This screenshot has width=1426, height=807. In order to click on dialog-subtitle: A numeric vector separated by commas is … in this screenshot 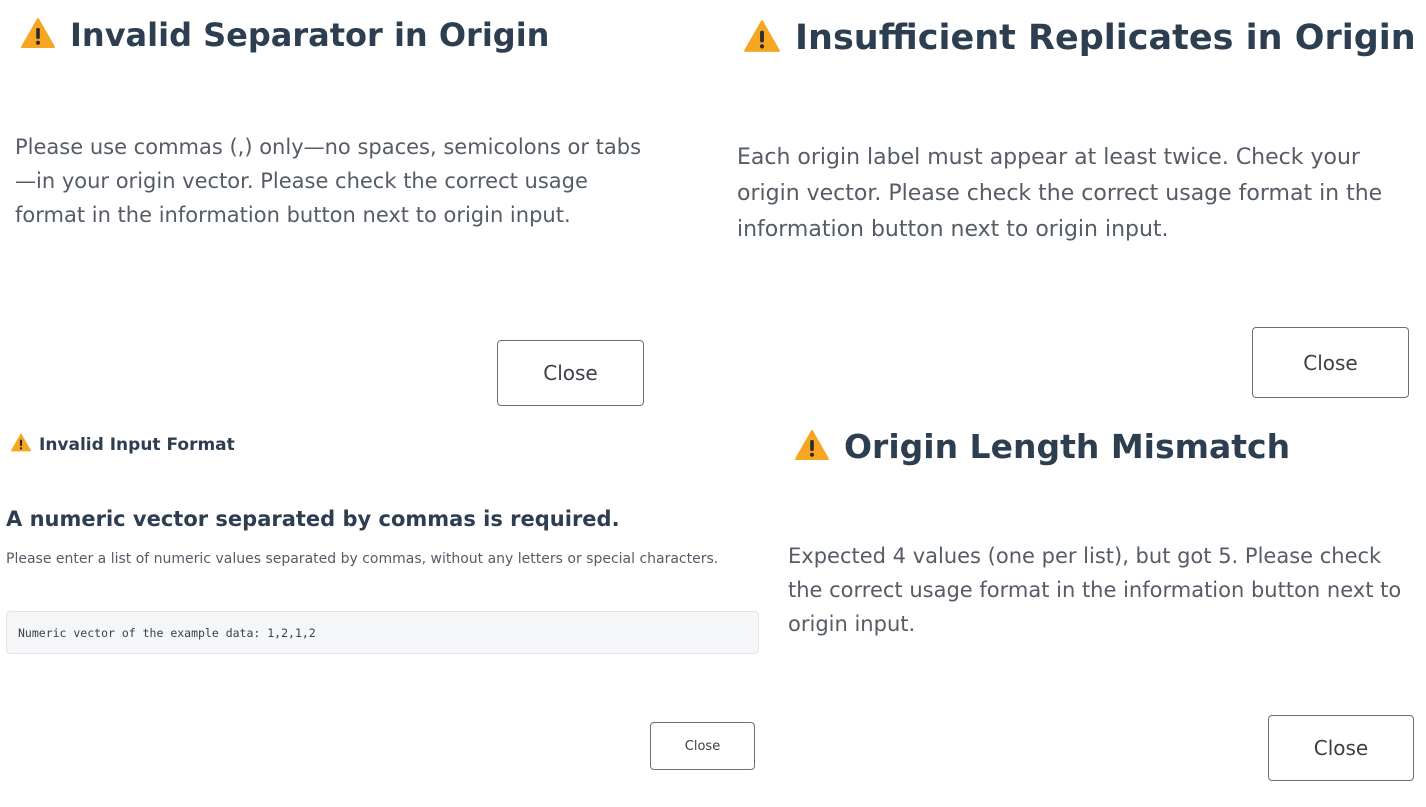, I will do `click(313, 519)`.